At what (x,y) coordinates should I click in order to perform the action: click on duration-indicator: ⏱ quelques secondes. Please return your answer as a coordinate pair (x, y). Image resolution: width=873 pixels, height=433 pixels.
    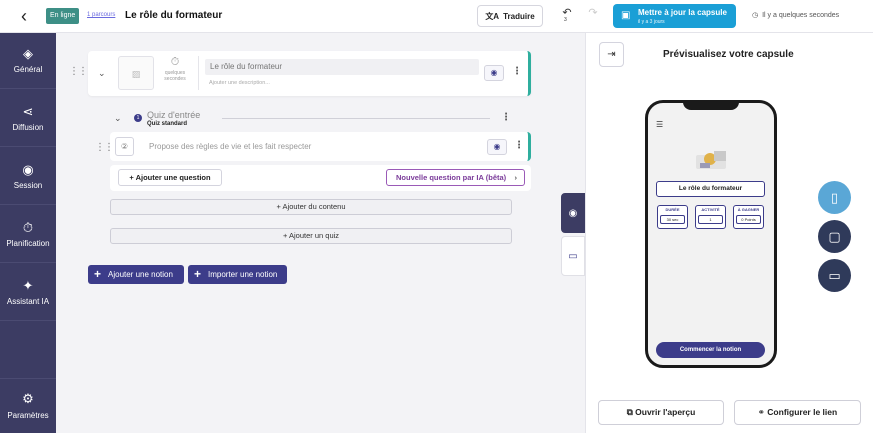
    Looking at the image, I should click on (175, 69).